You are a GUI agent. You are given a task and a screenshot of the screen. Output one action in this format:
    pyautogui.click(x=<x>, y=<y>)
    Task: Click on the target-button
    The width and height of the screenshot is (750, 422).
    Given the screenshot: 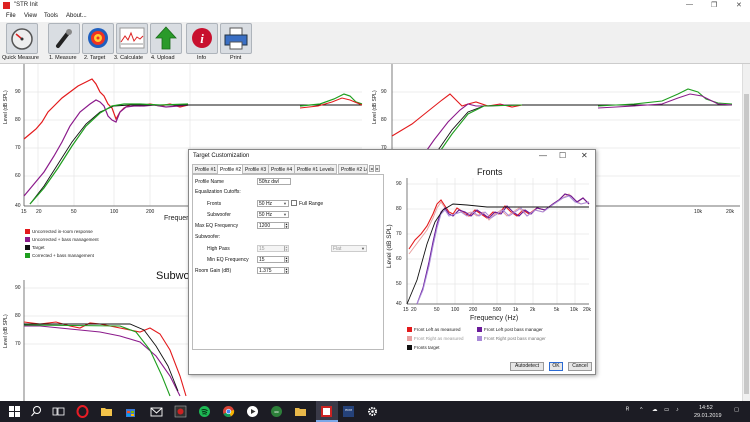 What is the action you would take?
    pyautogui.click(x=98, y=38)
    